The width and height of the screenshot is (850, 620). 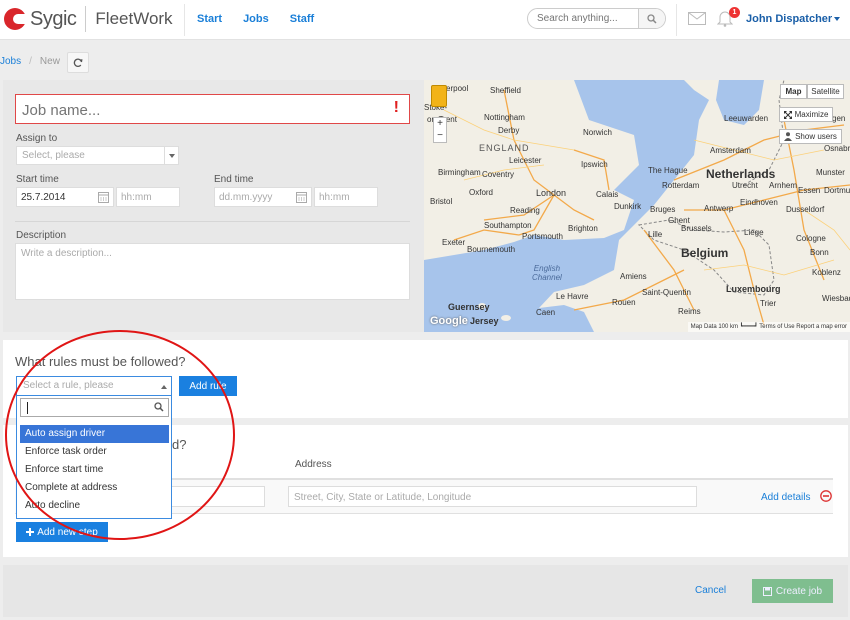 What do you see at coordinates (94, 488) in the screenshot?
I see `rule-option-complete-at-address: Complete at address` at bounding box center [94, 488].